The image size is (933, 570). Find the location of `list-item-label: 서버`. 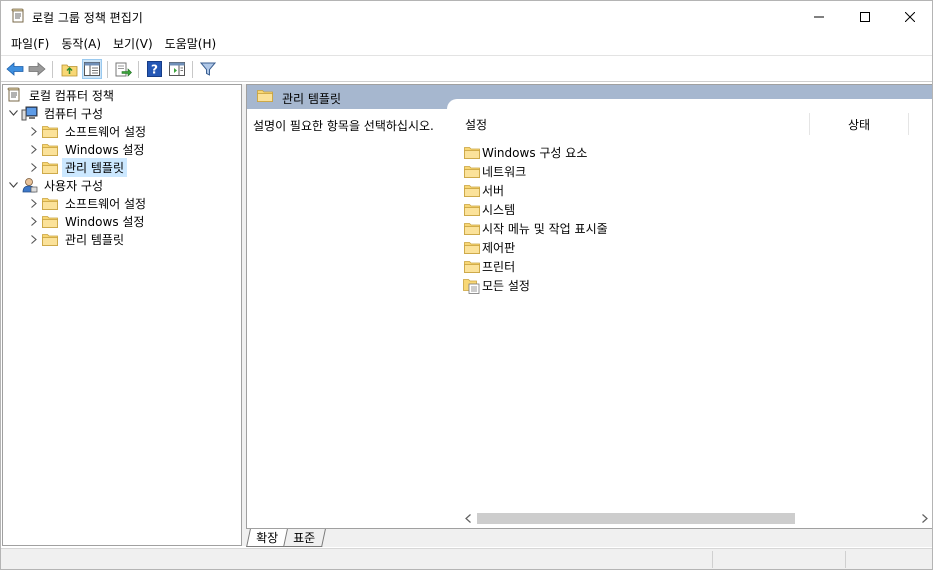

list-item-label: 서버 is located at coordinates (493, 191).